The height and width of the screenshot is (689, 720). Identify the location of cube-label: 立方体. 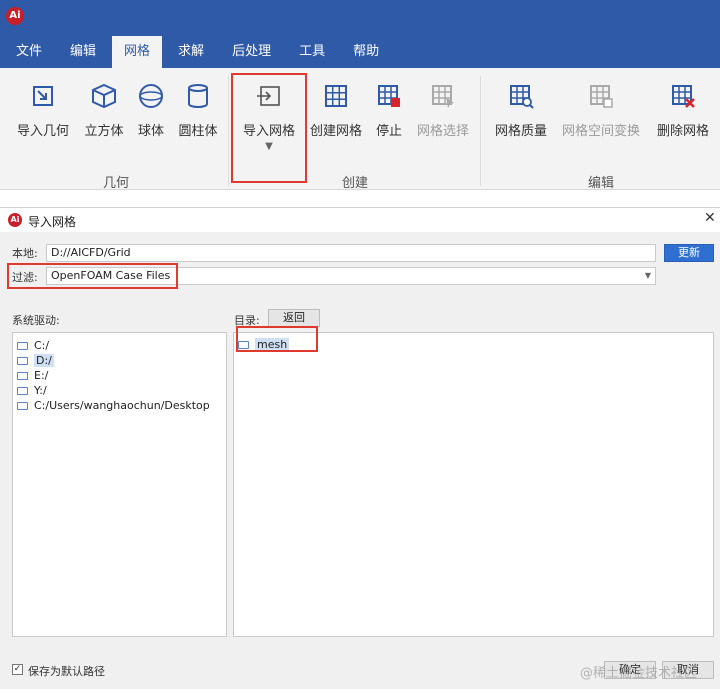
(104, 131).